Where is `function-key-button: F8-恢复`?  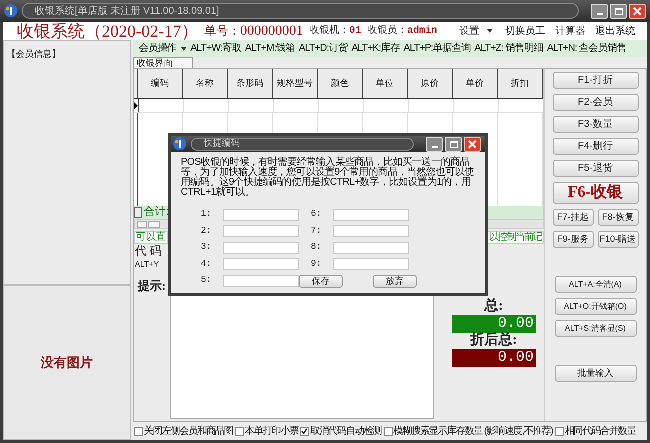 function-key-button: F8-恢复 is located at coordinates (618, 217).